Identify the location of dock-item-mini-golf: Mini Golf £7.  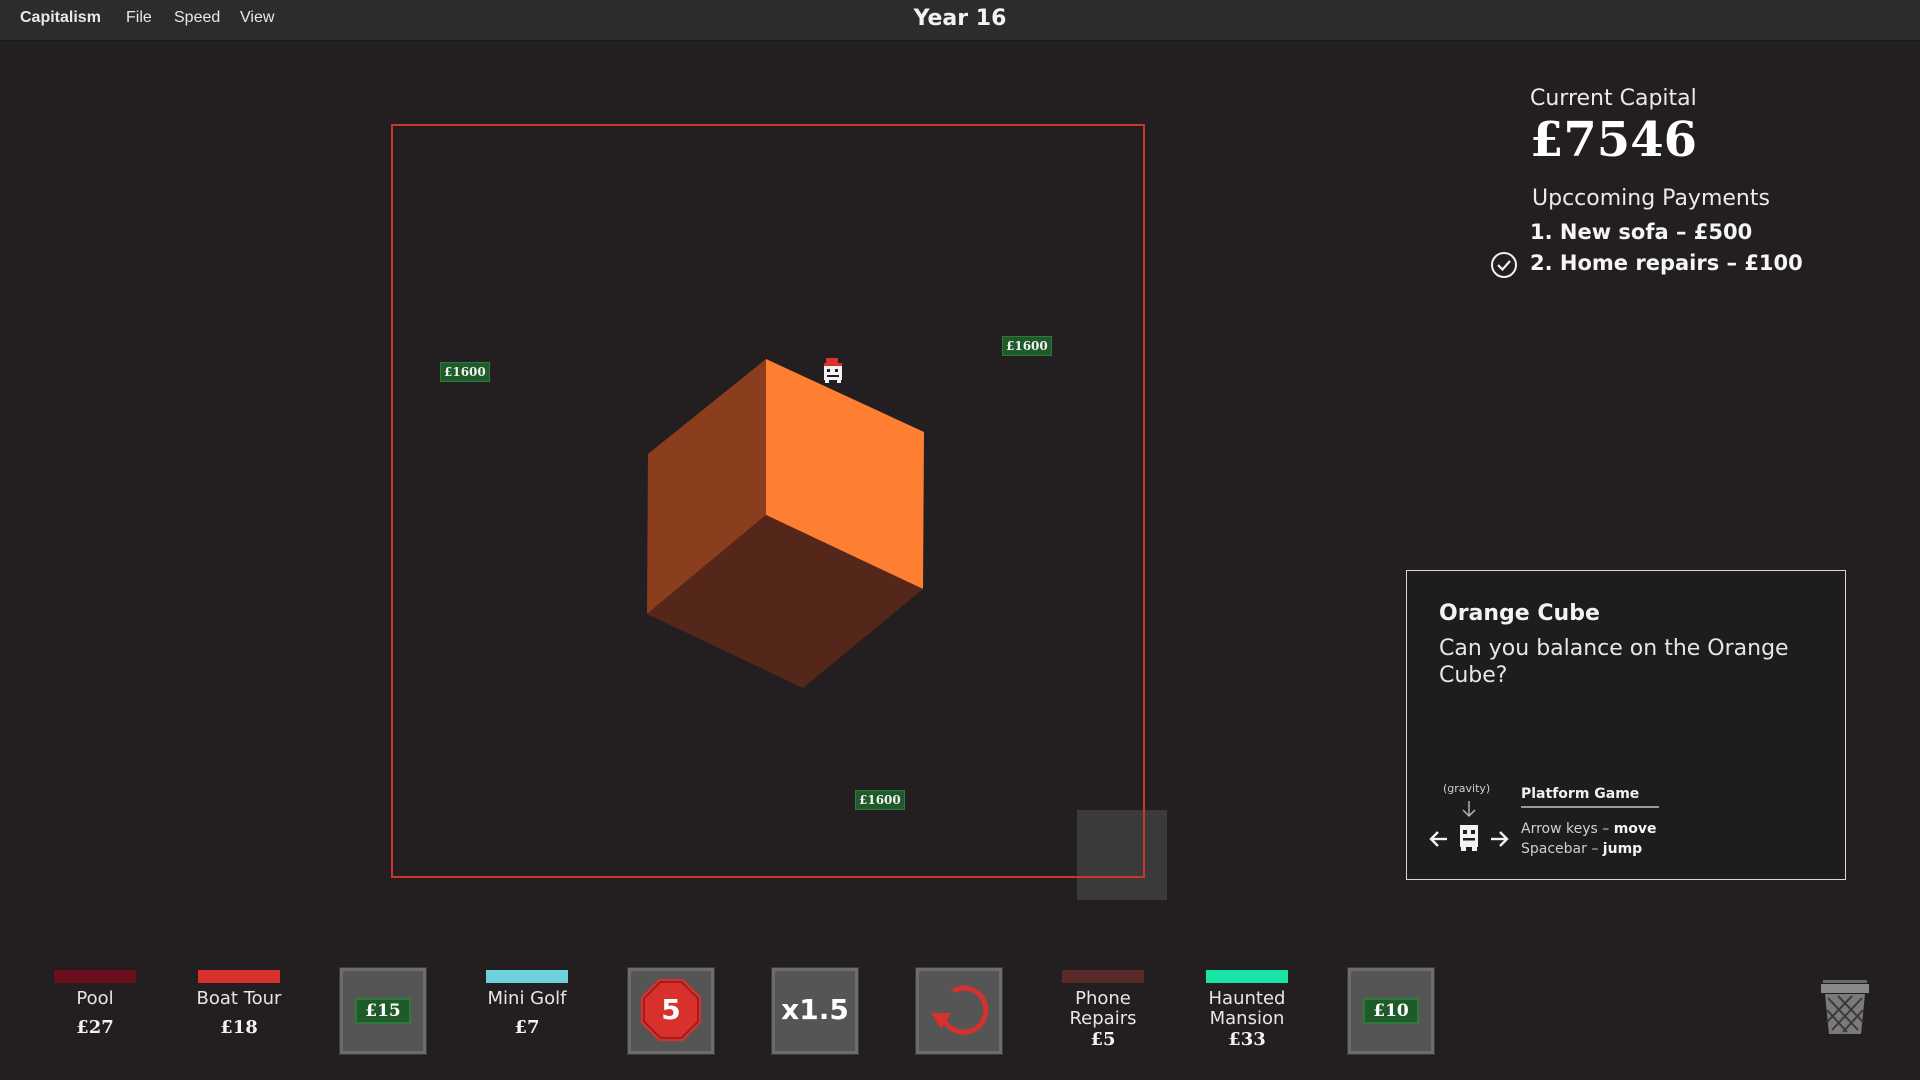
(527, 1001).